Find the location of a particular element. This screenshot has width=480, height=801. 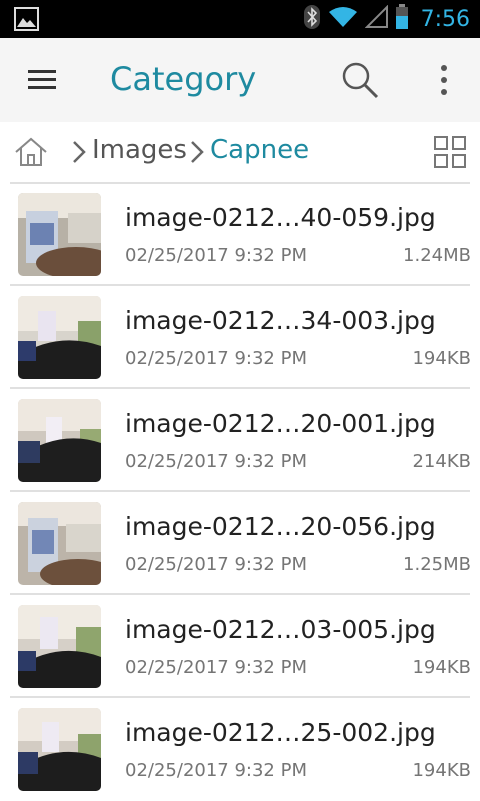

file-name: image-0212…20-001.jpg is located at coordinates (280, 423).